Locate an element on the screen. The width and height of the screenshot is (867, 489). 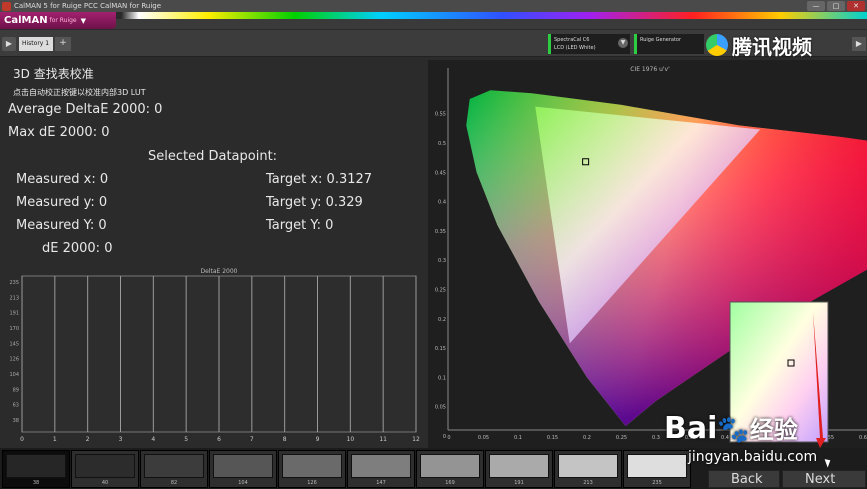
selected-datapoint-label: Selected Datapoint: is located at coordinates (213, 156).